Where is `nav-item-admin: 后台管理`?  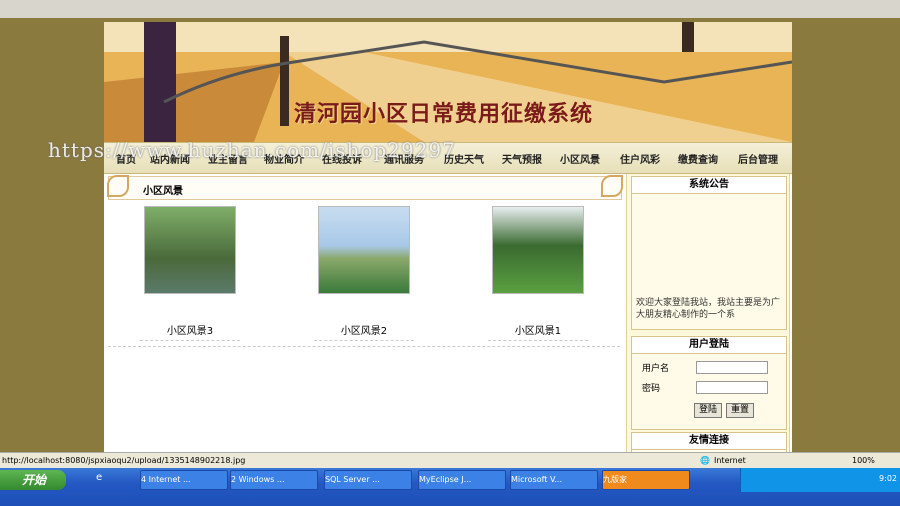
nav-item-admin: 后台管理 is located at coordinates (758, 158).